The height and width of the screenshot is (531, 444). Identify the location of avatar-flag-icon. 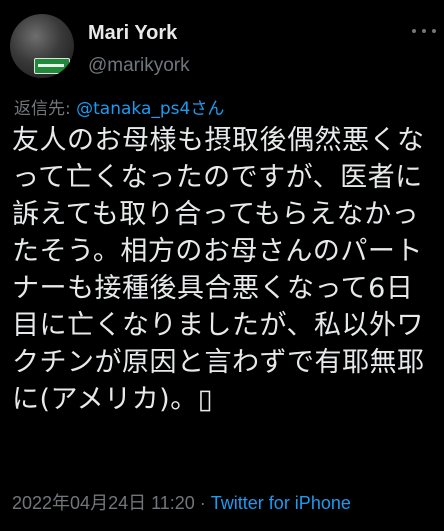
(52, 66).